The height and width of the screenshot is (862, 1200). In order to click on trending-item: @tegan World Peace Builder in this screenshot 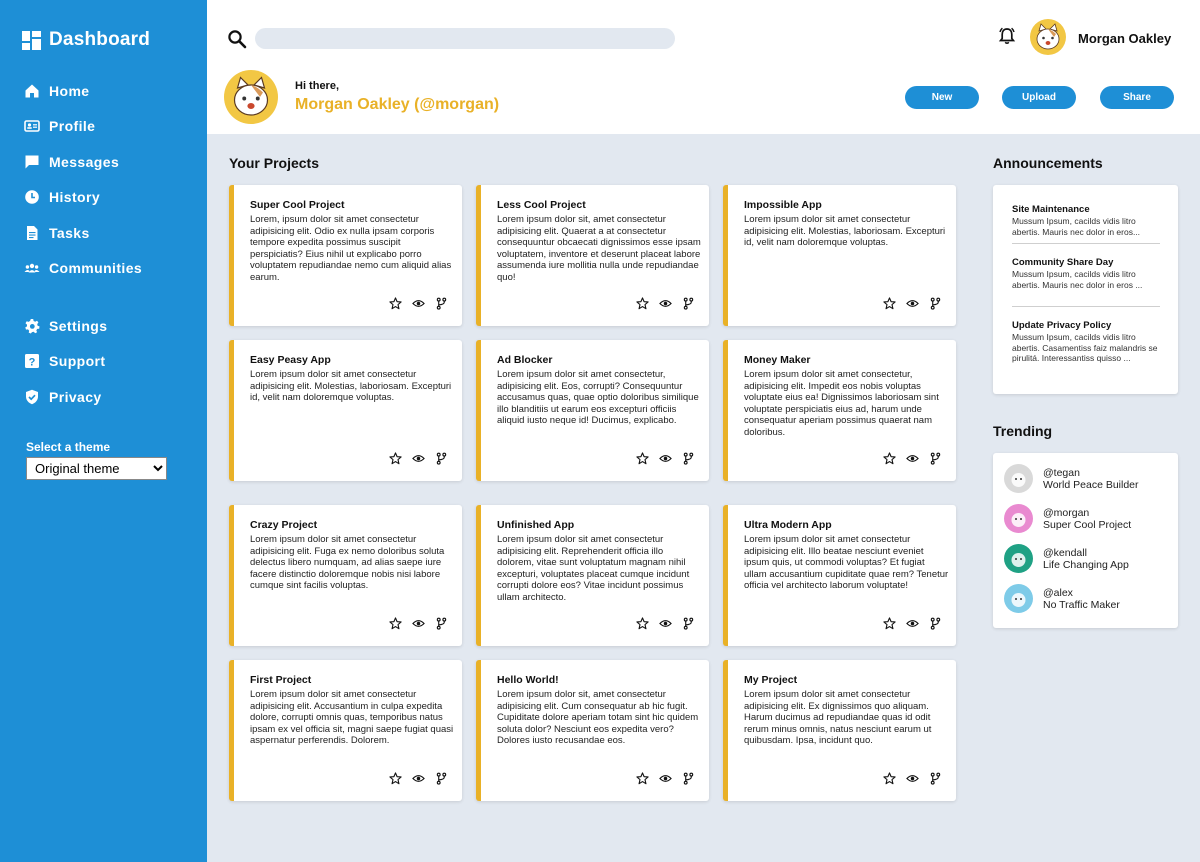, I will do `click(1071, 478)`.